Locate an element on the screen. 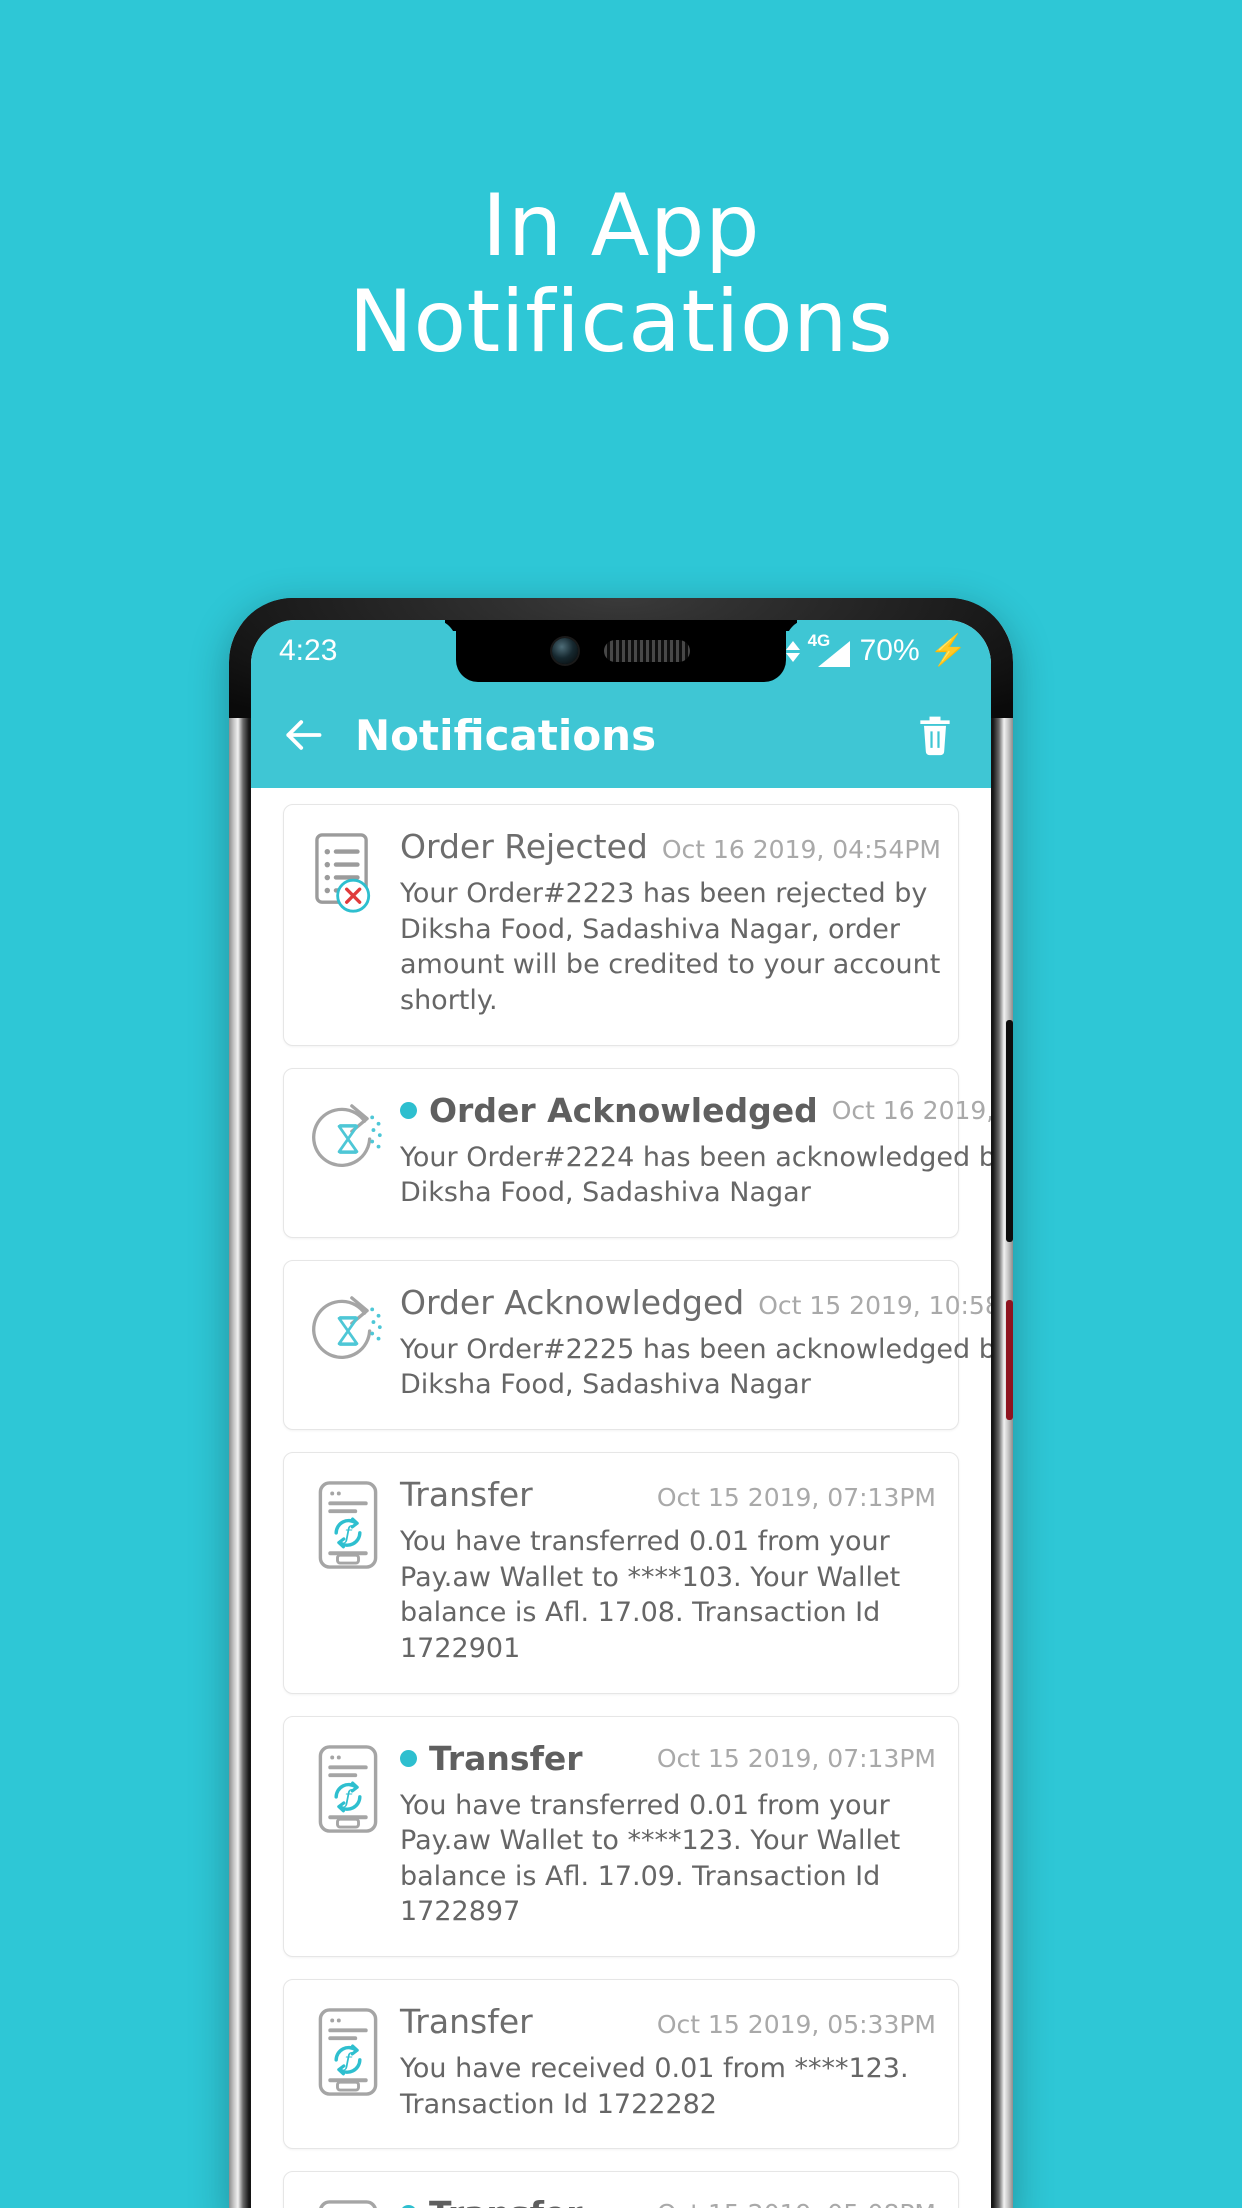 This screenshot has height=2208, width=1242. bolt-icon: ⚡ is located at coordinates (948, 650).